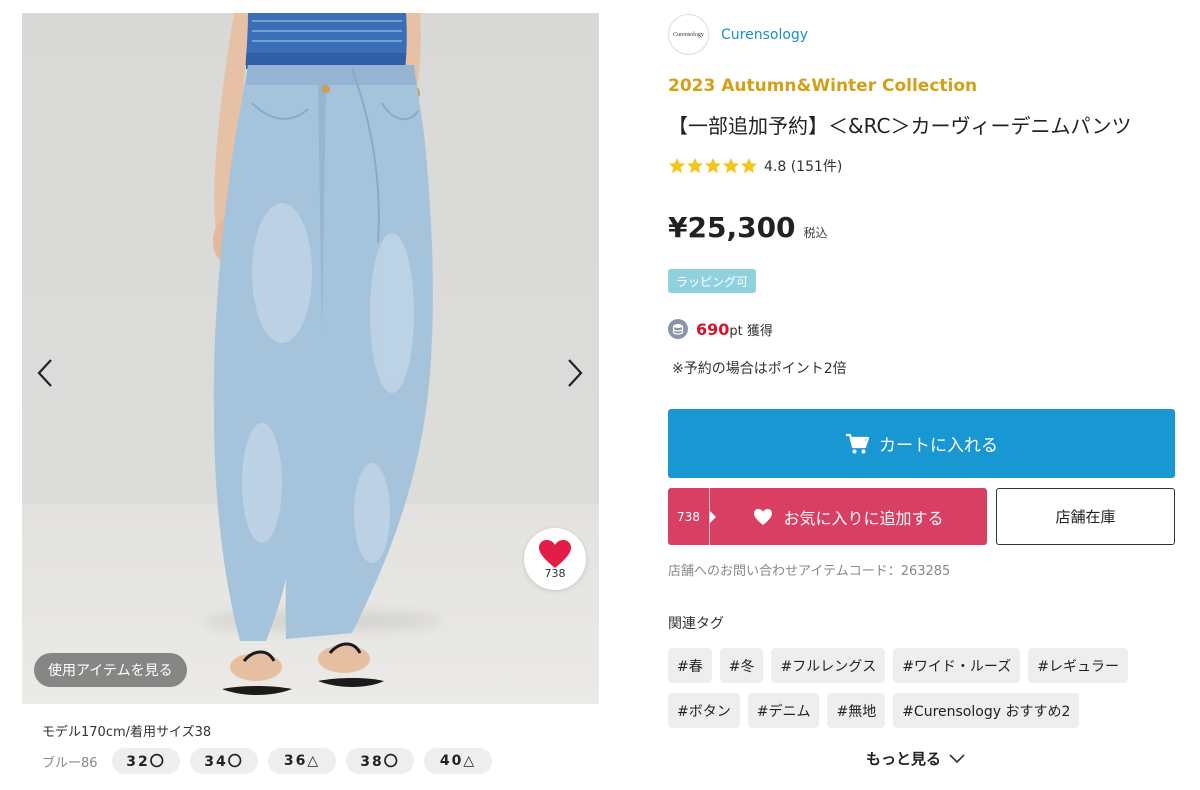 The image size is (1200, 790). I want to click on view-used-items-button: 使用アイテムを見る, so click(110, 670).